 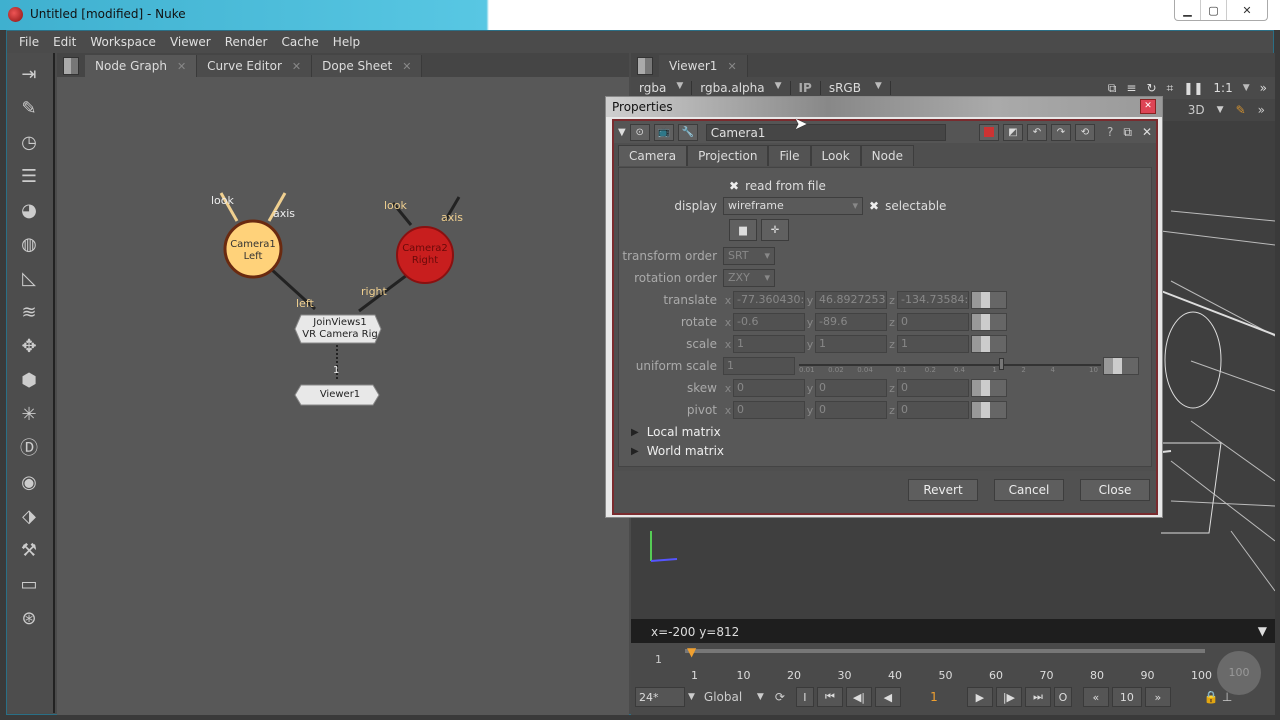 I want to click on rotate-x-field: -0.6, so click(x=769, y=322).